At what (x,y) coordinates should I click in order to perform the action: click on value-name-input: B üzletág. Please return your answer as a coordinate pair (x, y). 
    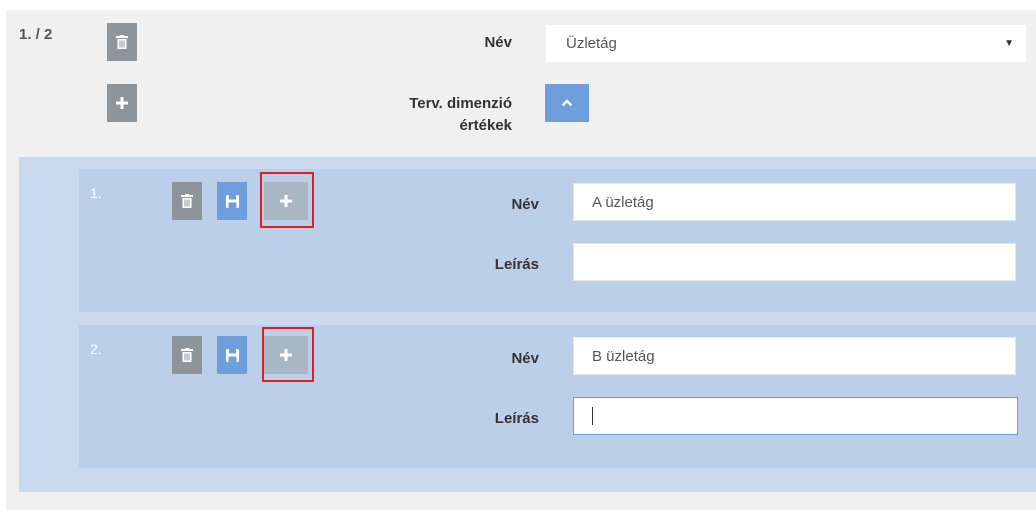
    Looking at the image, I should click on (794, 356).